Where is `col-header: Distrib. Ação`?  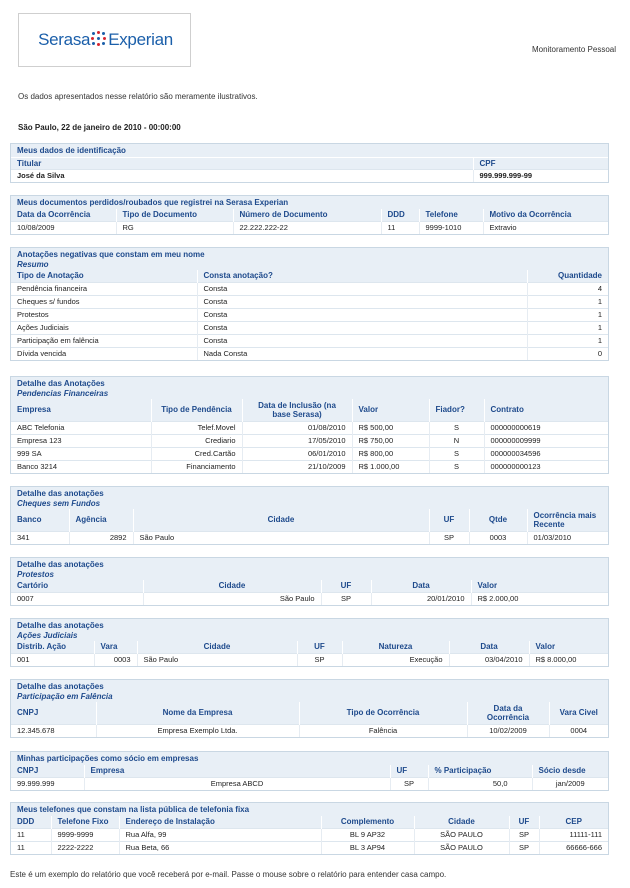 col-header: Distrib. Ação is located at coordinates (52, 647).